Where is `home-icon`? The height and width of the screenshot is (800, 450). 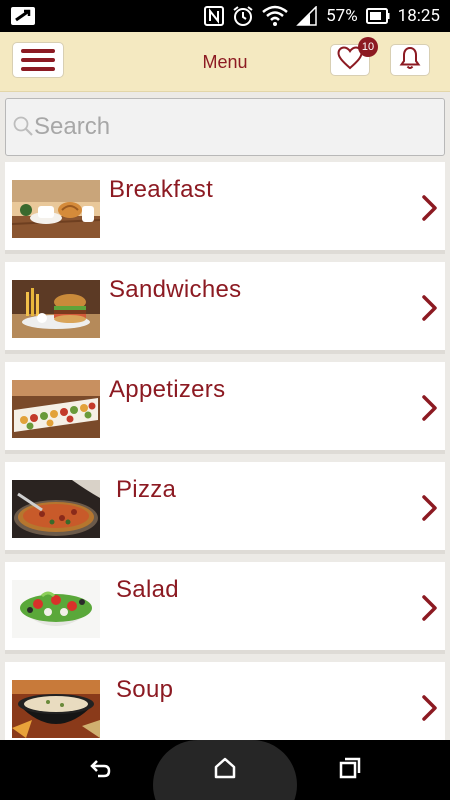
home-icon is located at coordinates (225, 770).